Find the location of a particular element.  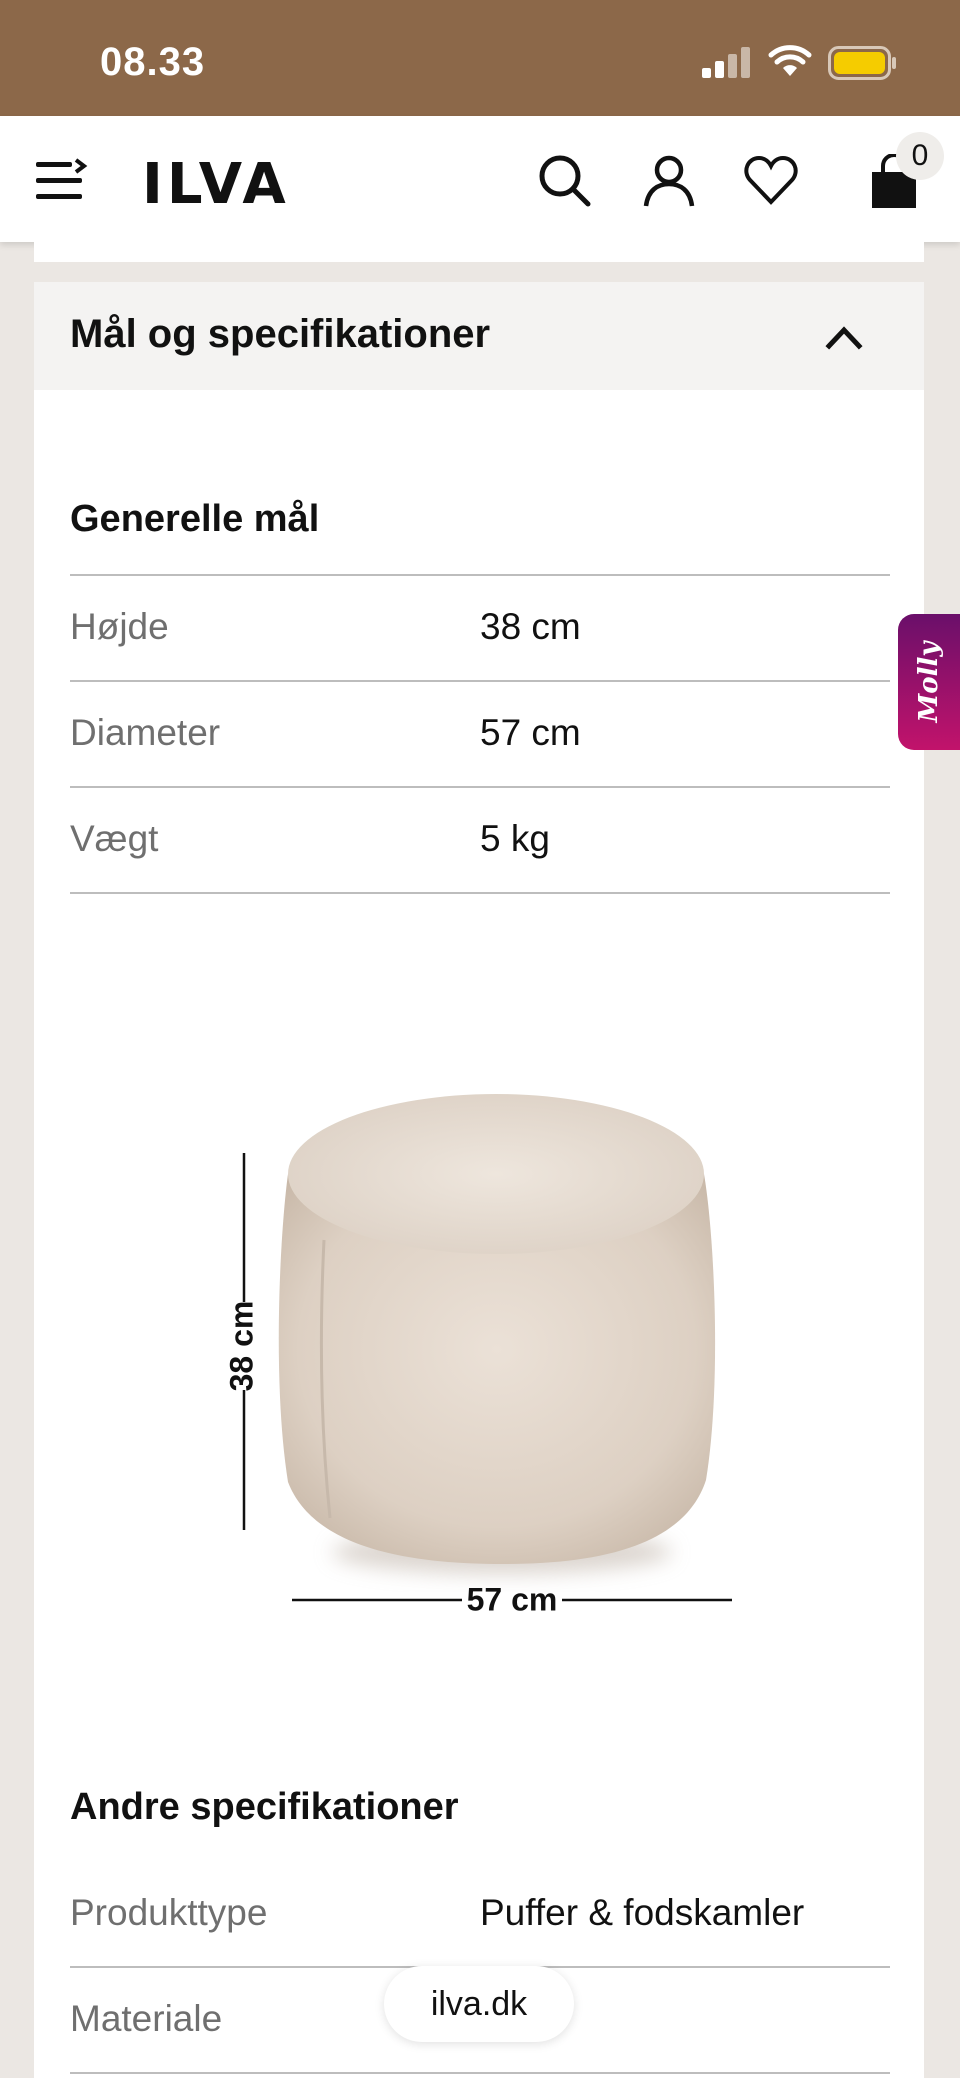

signal-icon is located at coordinates (726, 62).